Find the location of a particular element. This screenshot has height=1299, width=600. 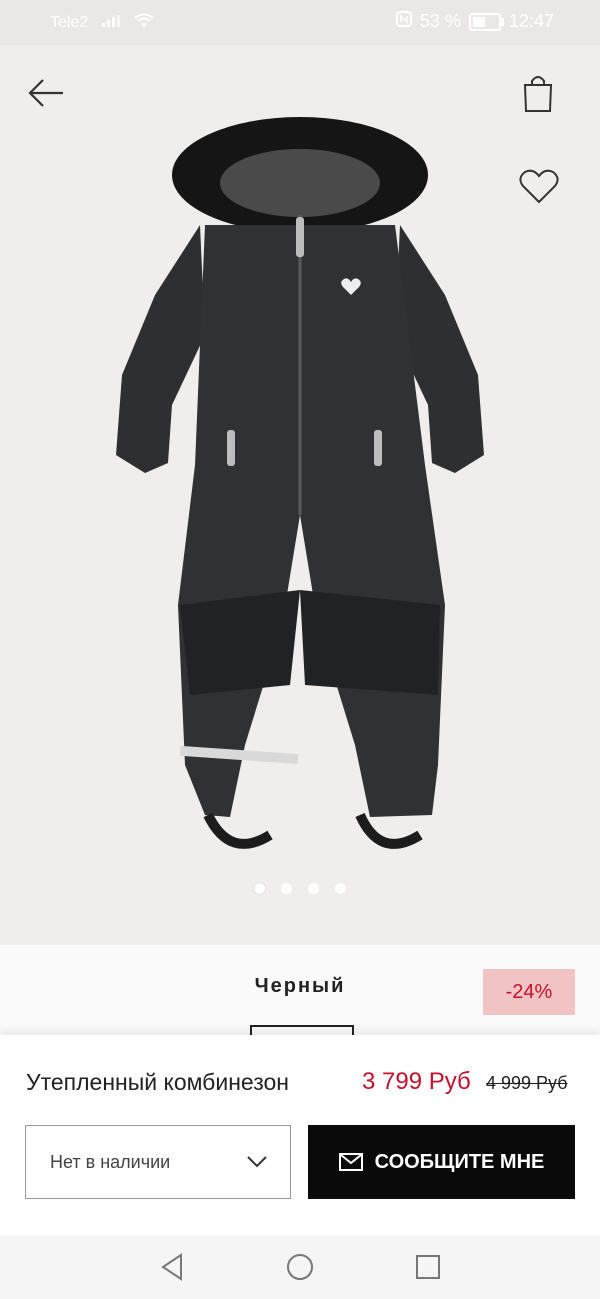

triangle-back-icon is located at coordinates (171, 1267).